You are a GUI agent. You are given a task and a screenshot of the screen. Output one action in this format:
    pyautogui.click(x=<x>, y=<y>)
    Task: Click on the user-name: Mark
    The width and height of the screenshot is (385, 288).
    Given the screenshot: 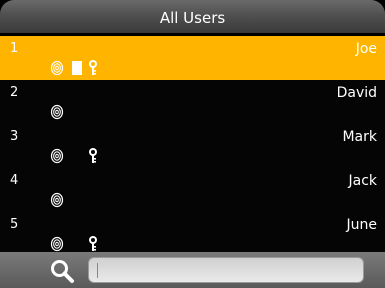 What is the action you would take?
    pyautogui.click(x=359, y=137)
    